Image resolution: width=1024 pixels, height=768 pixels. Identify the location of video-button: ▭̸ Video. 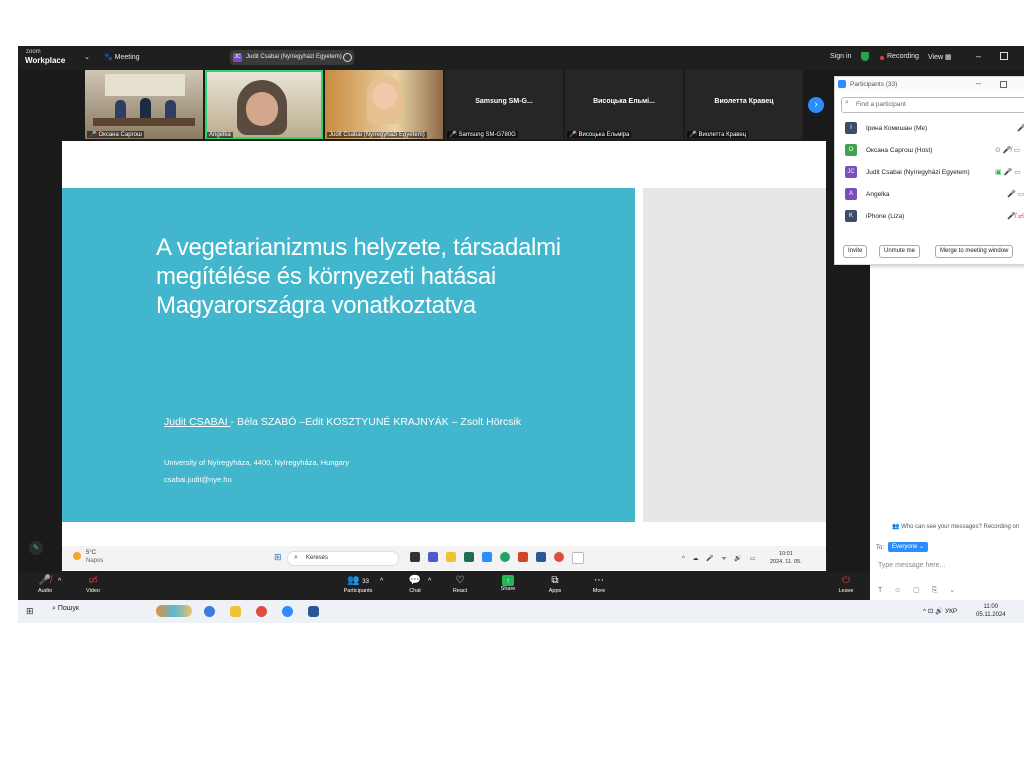
(93, 584).